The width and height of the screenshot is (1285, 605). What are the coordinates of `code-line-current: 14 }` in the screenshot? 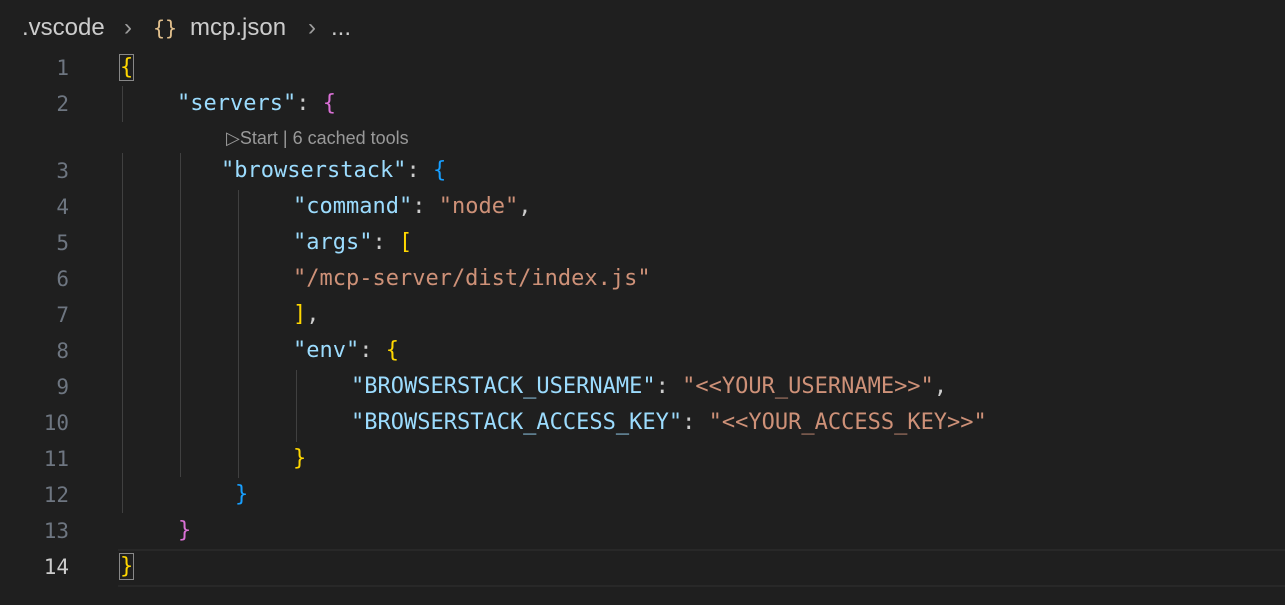 It's located at (642, 567).